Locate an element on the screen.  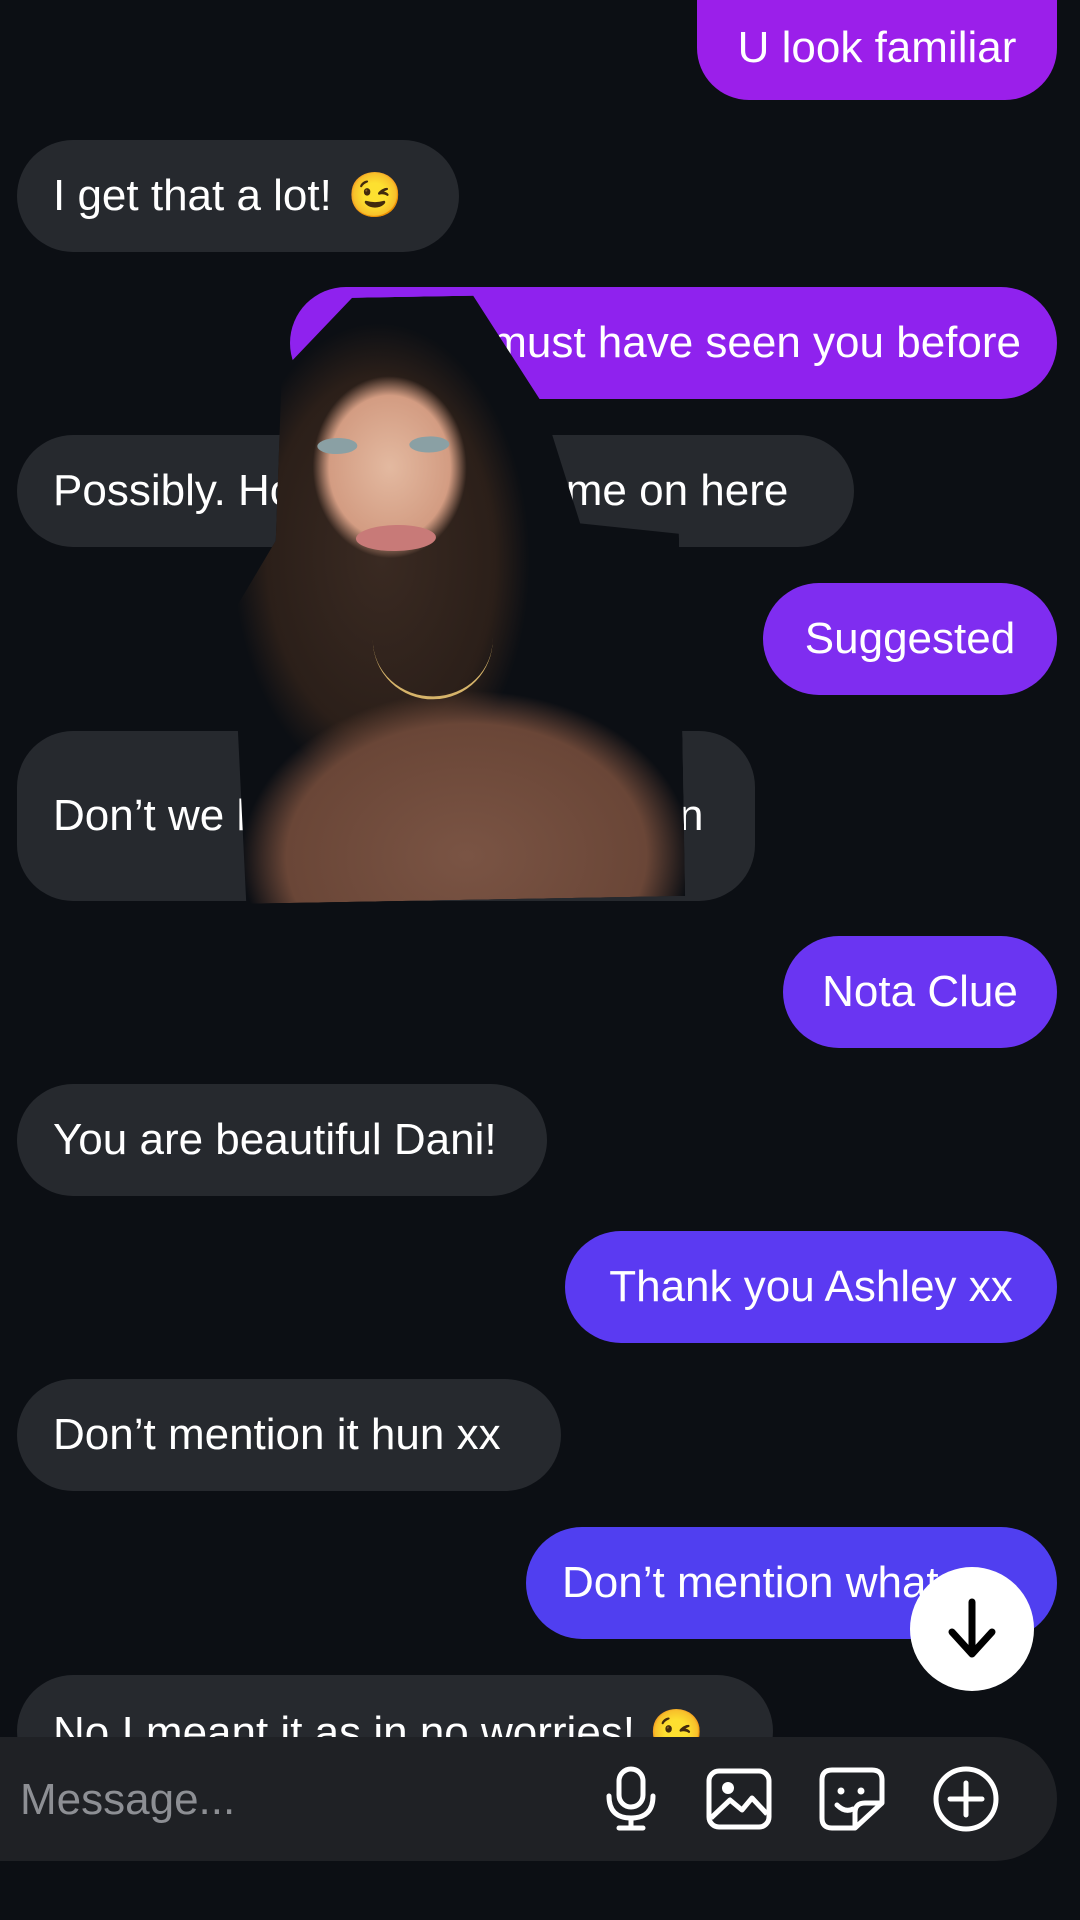
sticker-button is located at coordinates (852, 1799).